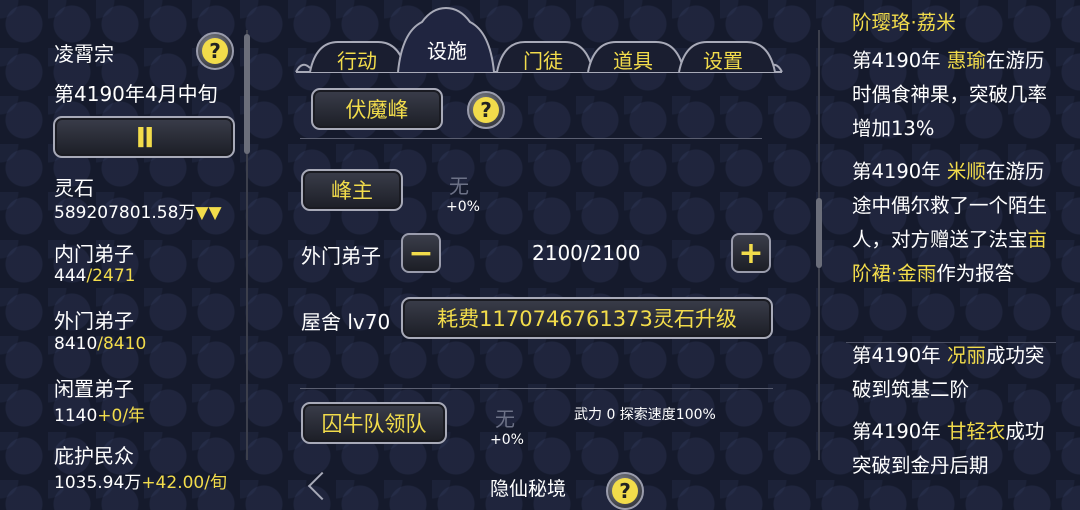 The width and height of the screenshot is (1080, 510). Describe the element at coordinates (459, 186) in the screenshot. I see `peak-lord-value: 无` at that location.